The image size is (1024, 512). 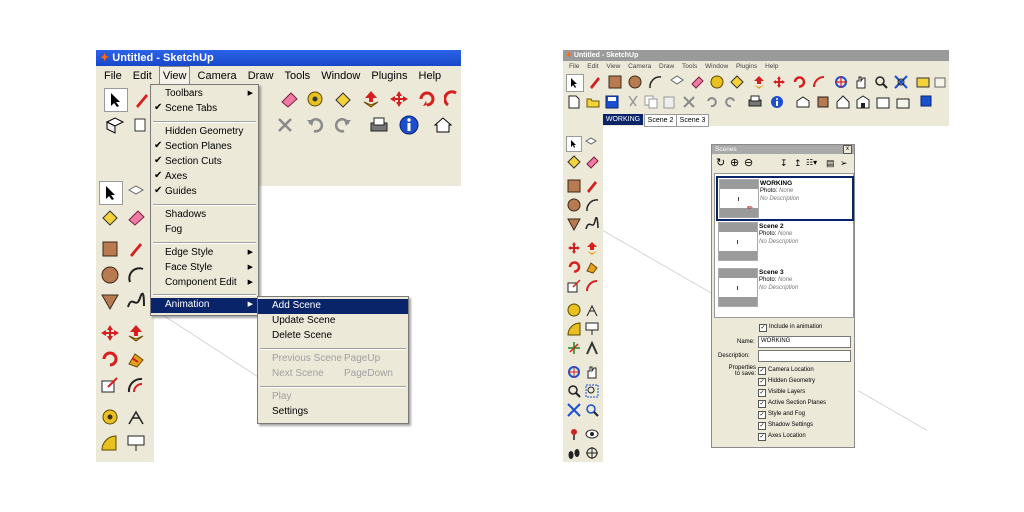 I want to click on menu-item-axes: ✔ Axes, so click(x=204, y=177).